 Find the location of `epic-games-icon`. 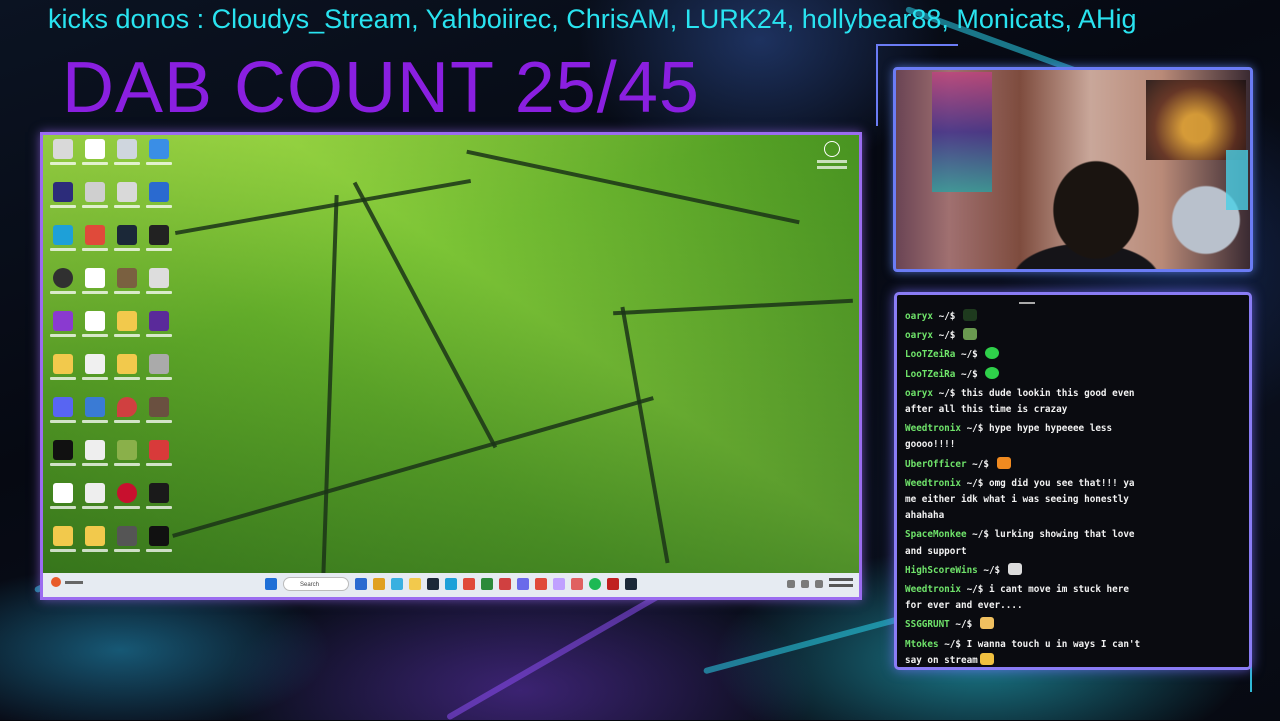

epic-games-icon is located at coordinates (159, 544).